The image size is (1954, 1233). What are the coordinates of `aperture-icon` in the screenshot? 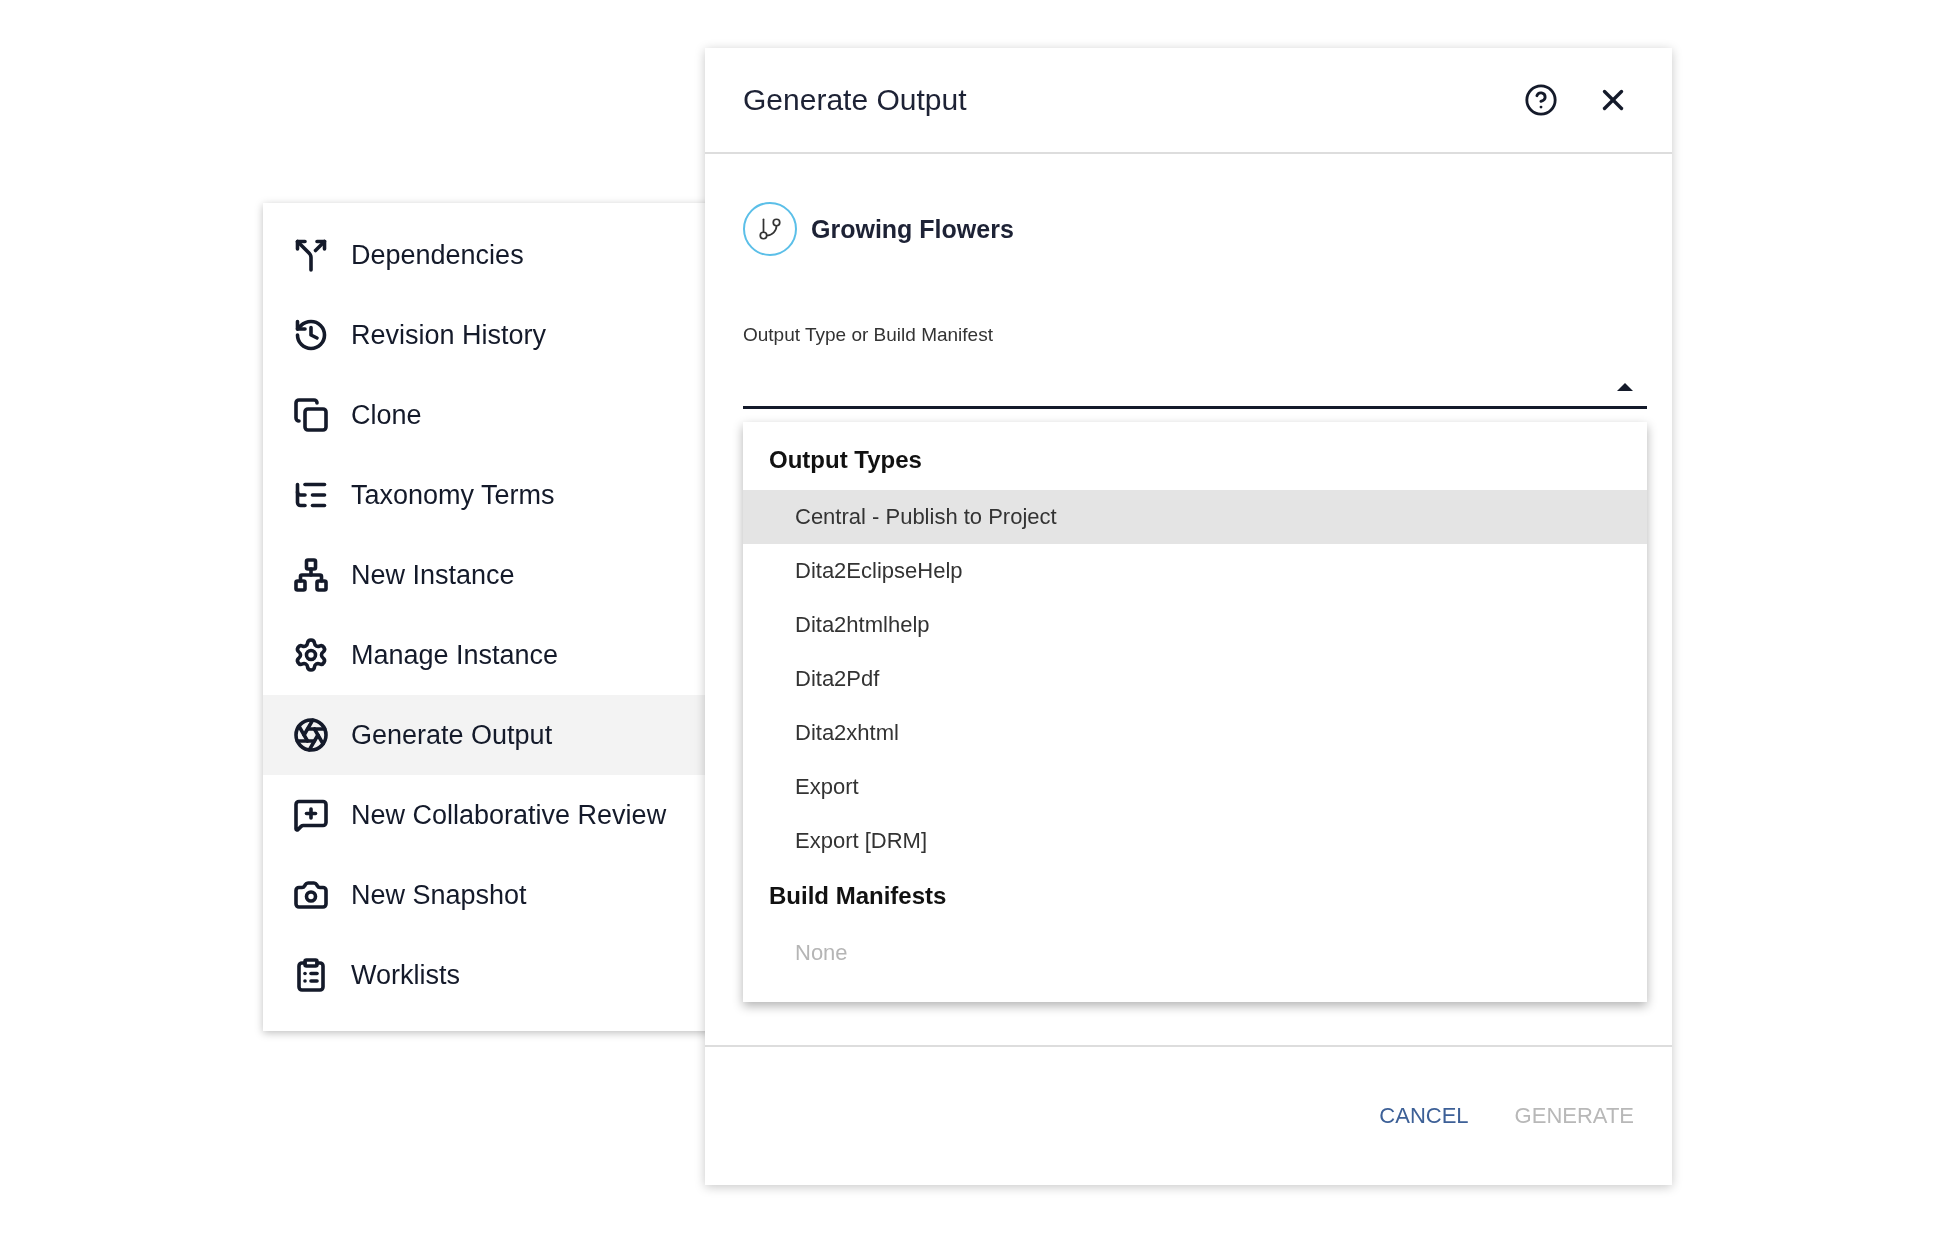 It's located at (311, 735).